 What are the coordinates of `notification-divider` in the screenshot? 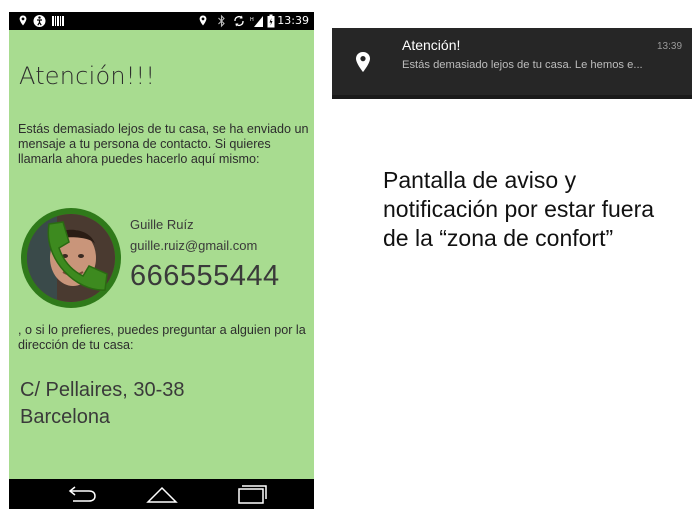 It's located at (512, 97).